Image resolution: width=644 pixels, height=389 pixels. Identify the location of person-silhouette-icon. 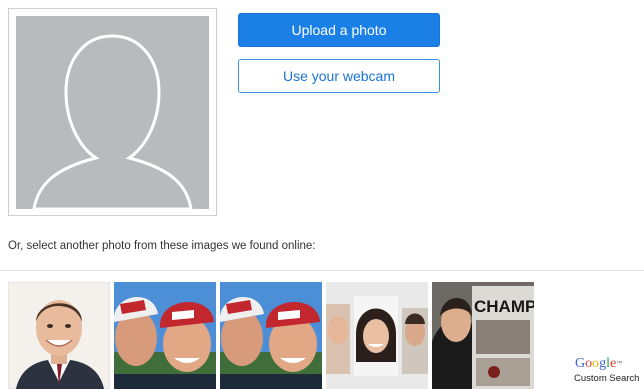
(112, 121).